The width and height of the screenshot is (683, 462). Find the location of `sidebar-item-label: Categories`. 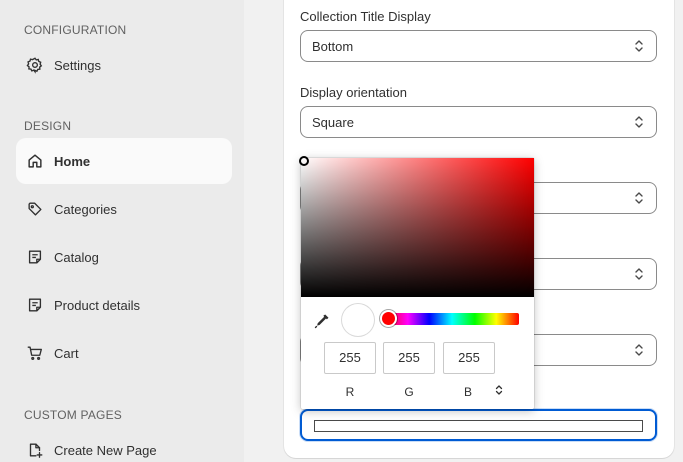

sidebar-item-label: Categories is located at coordinates (85, 209).